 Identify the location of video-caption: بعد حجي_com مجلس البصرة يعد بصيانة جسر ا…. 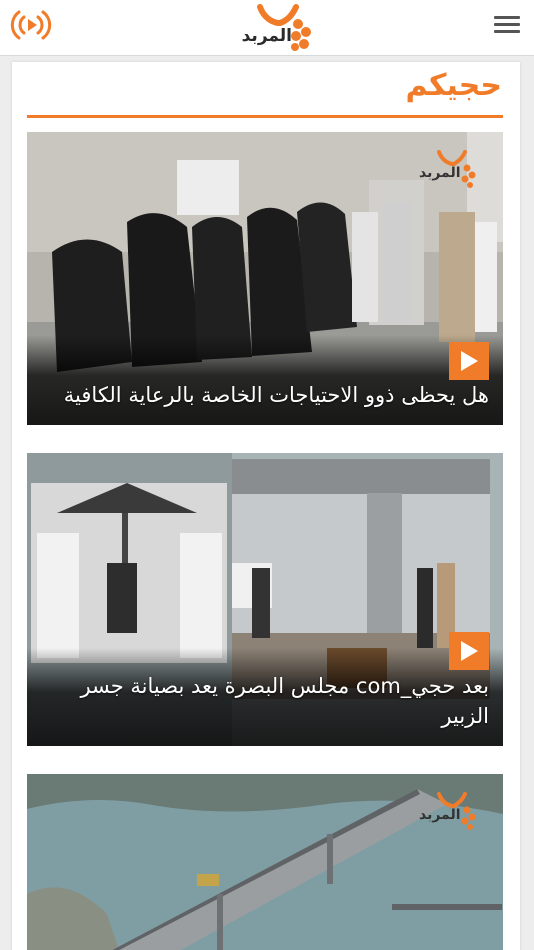
(284, 701).